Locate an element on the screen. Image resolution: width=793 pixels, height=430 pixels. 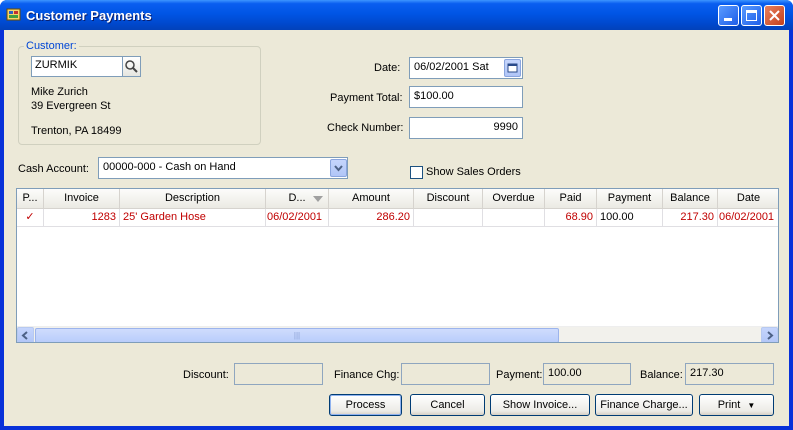
process-button: Process is located at coordinates (365, 405).